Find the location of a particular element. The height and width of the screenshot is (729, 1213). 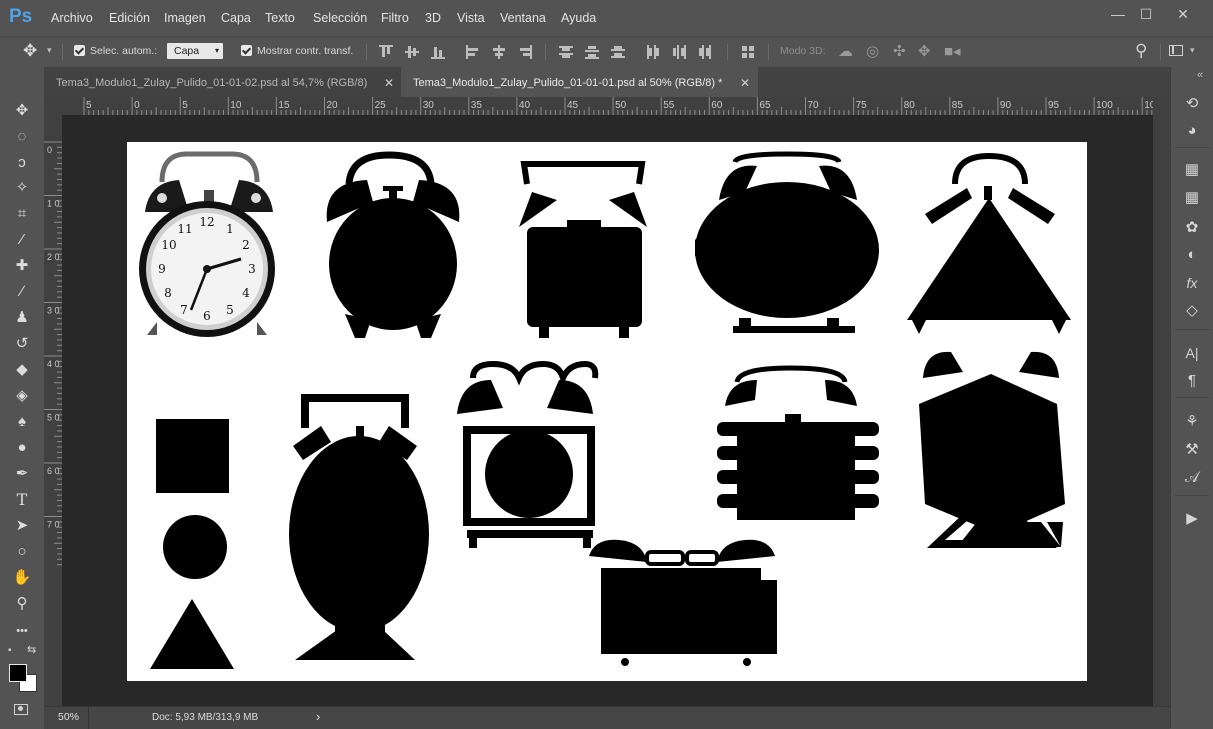

libraries-icon: ▦ is located at coordinates (1192, 170).